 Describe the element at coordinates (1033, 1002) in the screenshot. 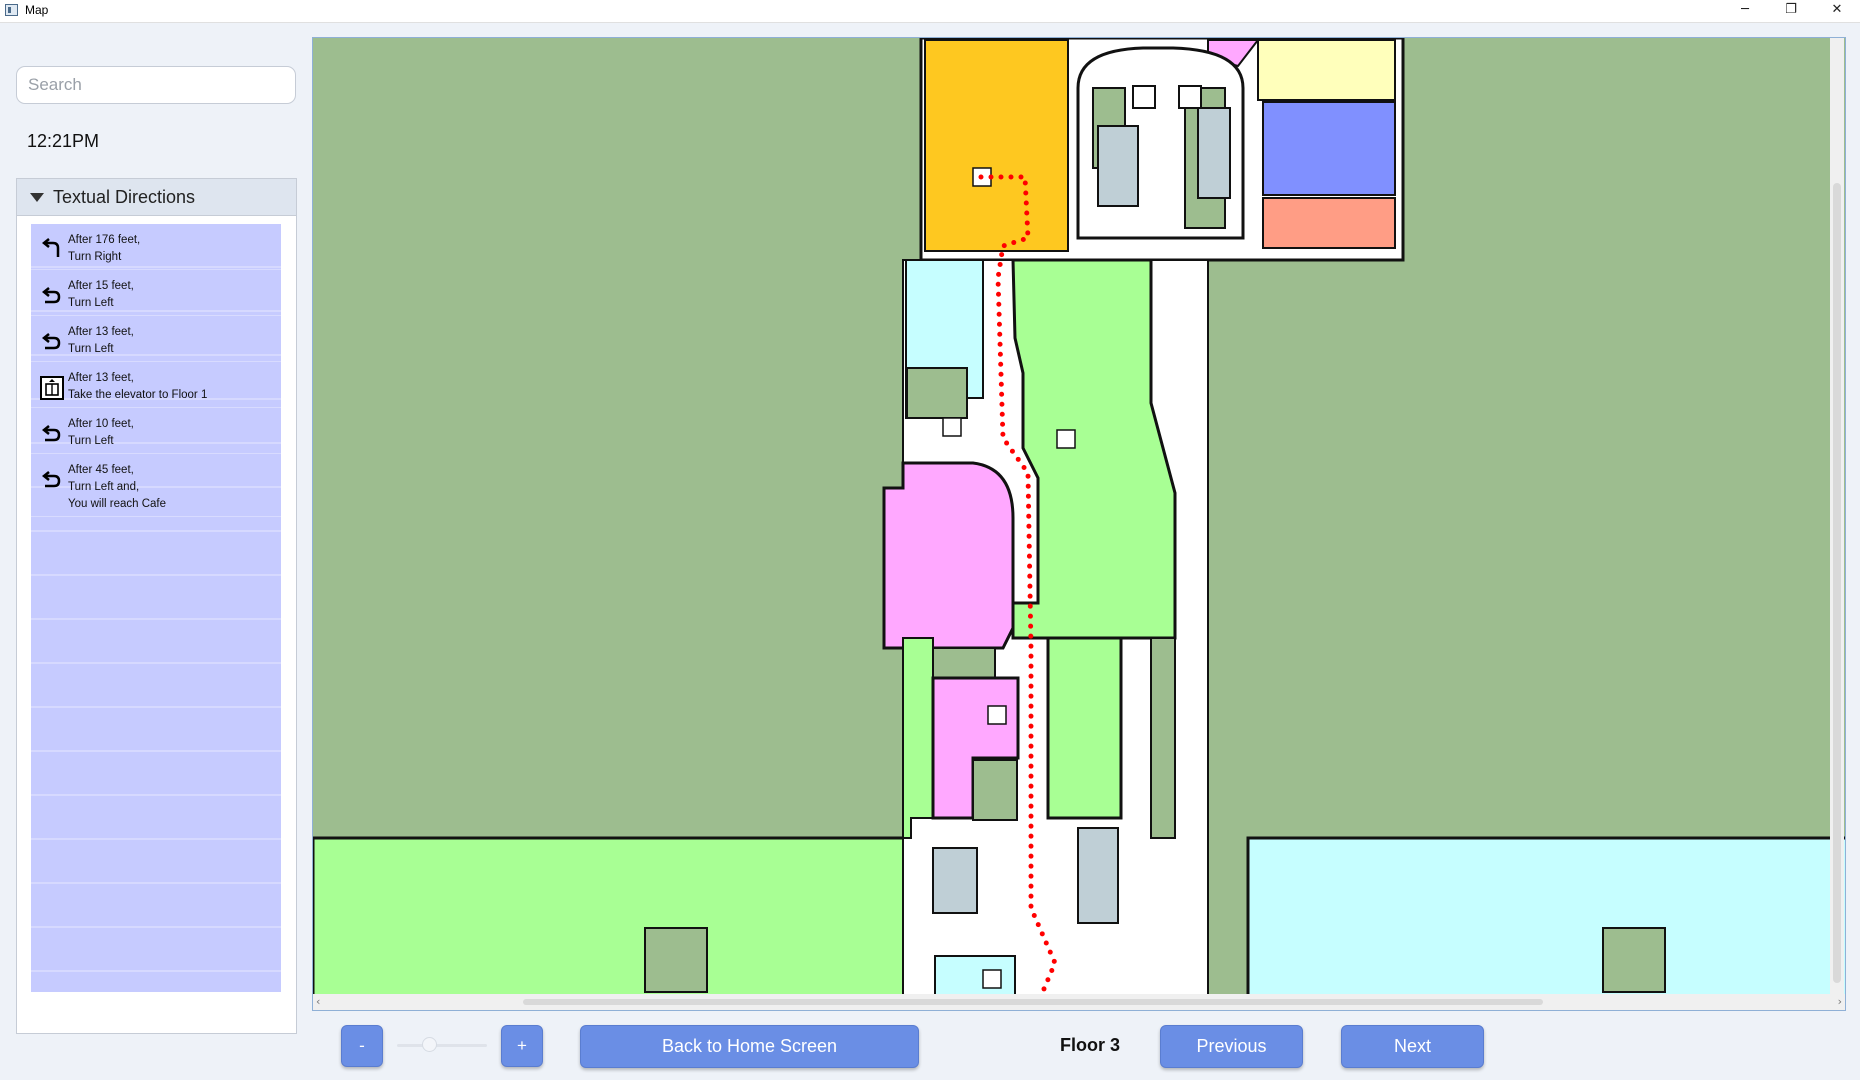

I see `horizontal-scroll-thumb` at that location.